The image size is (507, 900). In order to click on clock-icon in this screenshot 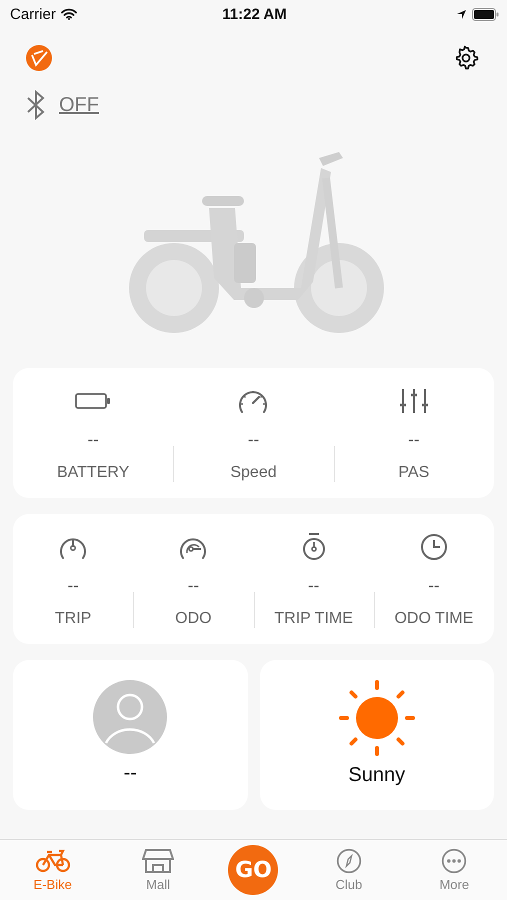, I will do `click(434, 547)`.